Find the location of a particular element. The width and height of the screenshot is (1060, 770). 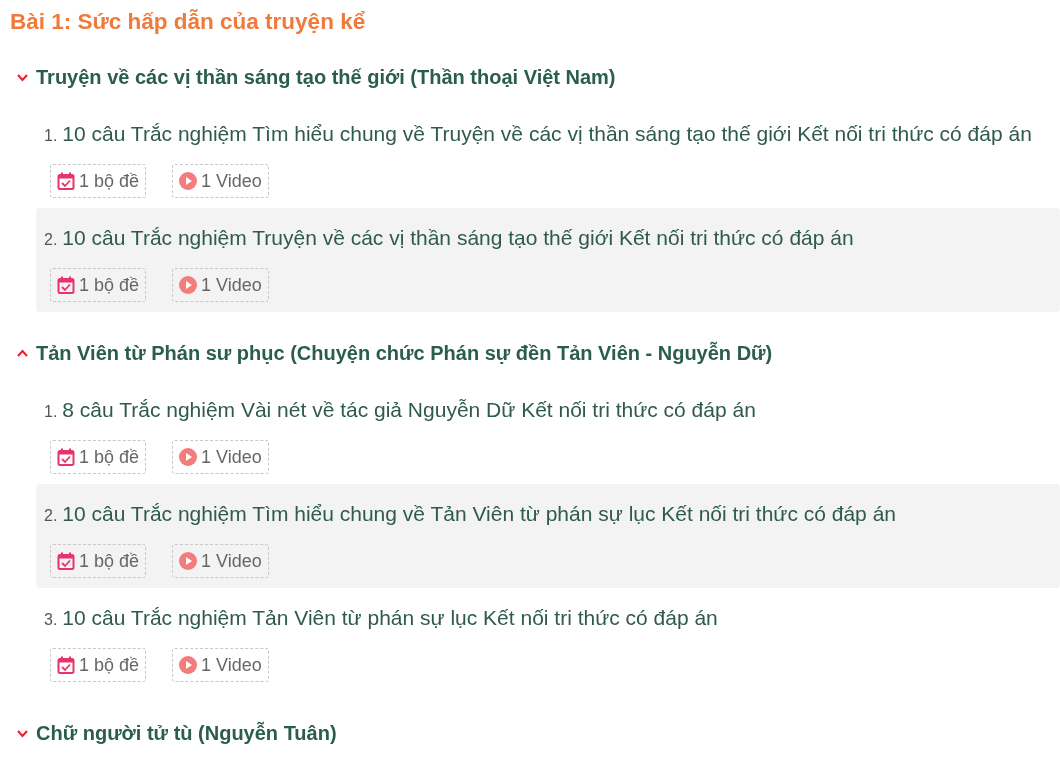

item-number: 3. is located at coordinates (51, 620).